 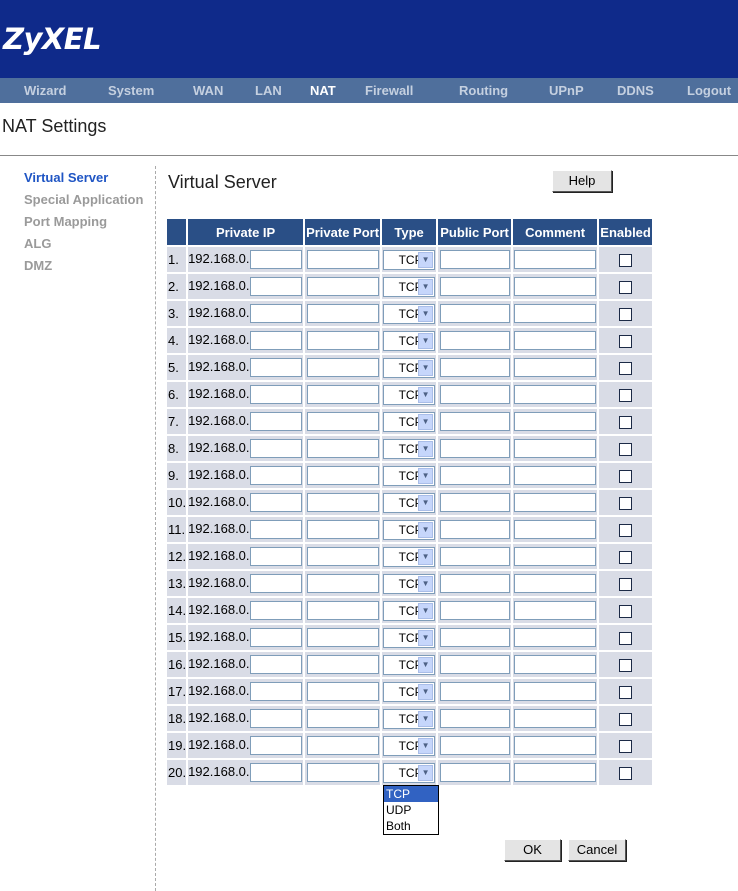 What do you see at coordinates (411, 810) in the screenshot?
I see `dropdown-option-udp: UDP` at bounding box center [411, 810].